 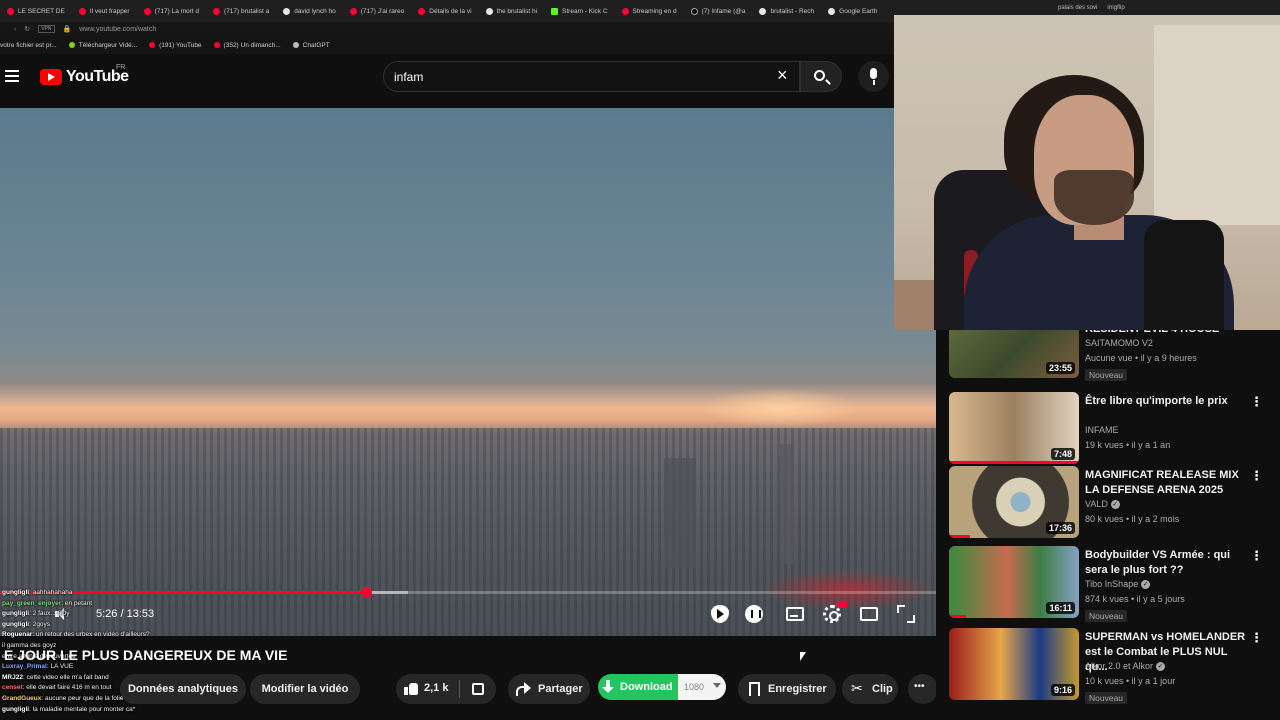 I want to click on tower-silhouette, so click(x=680, y=513).